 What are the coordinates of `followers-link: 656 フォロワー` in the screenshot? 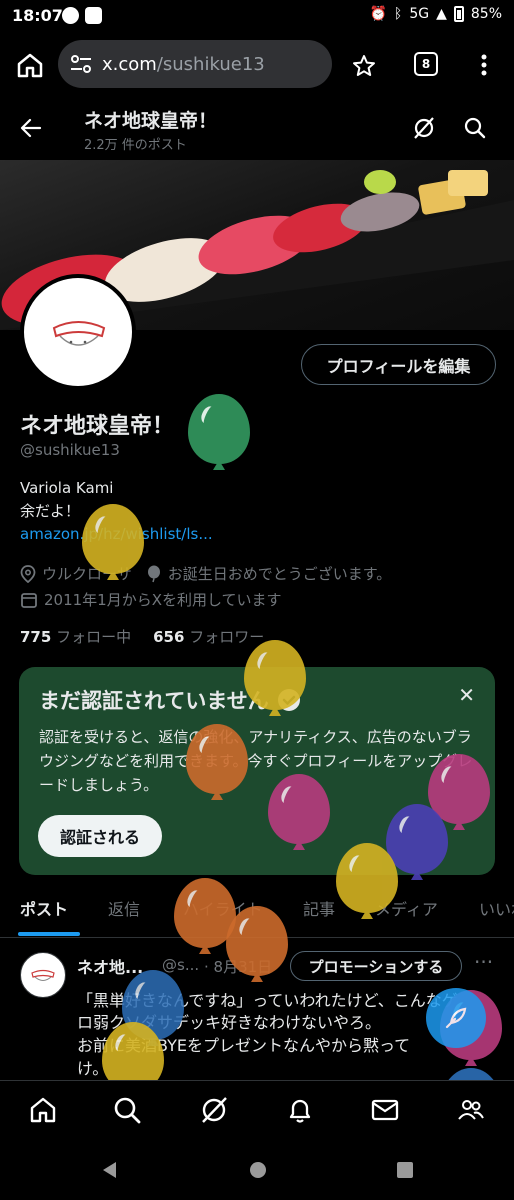 It's located at (208, 636).